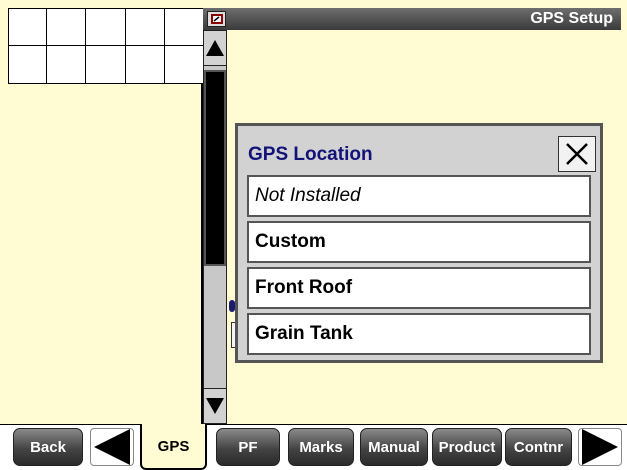 The width and height of the screenshot is (627, 470). I want to click on tab-contnr: Contnr, so click(538, 447).